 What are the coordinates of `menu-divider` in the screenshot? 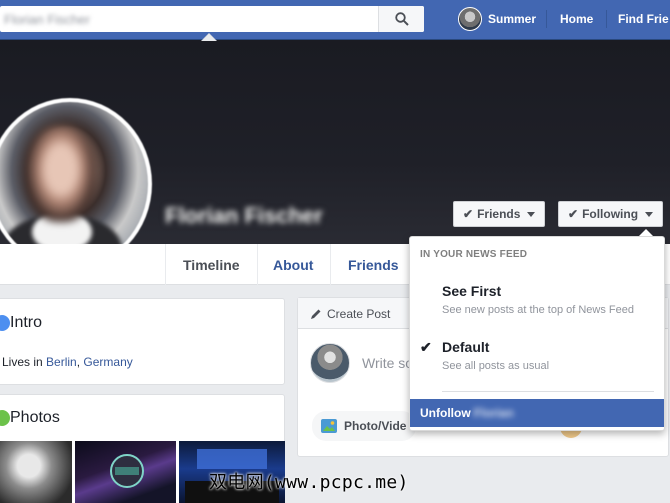 It's located at (548, 391).